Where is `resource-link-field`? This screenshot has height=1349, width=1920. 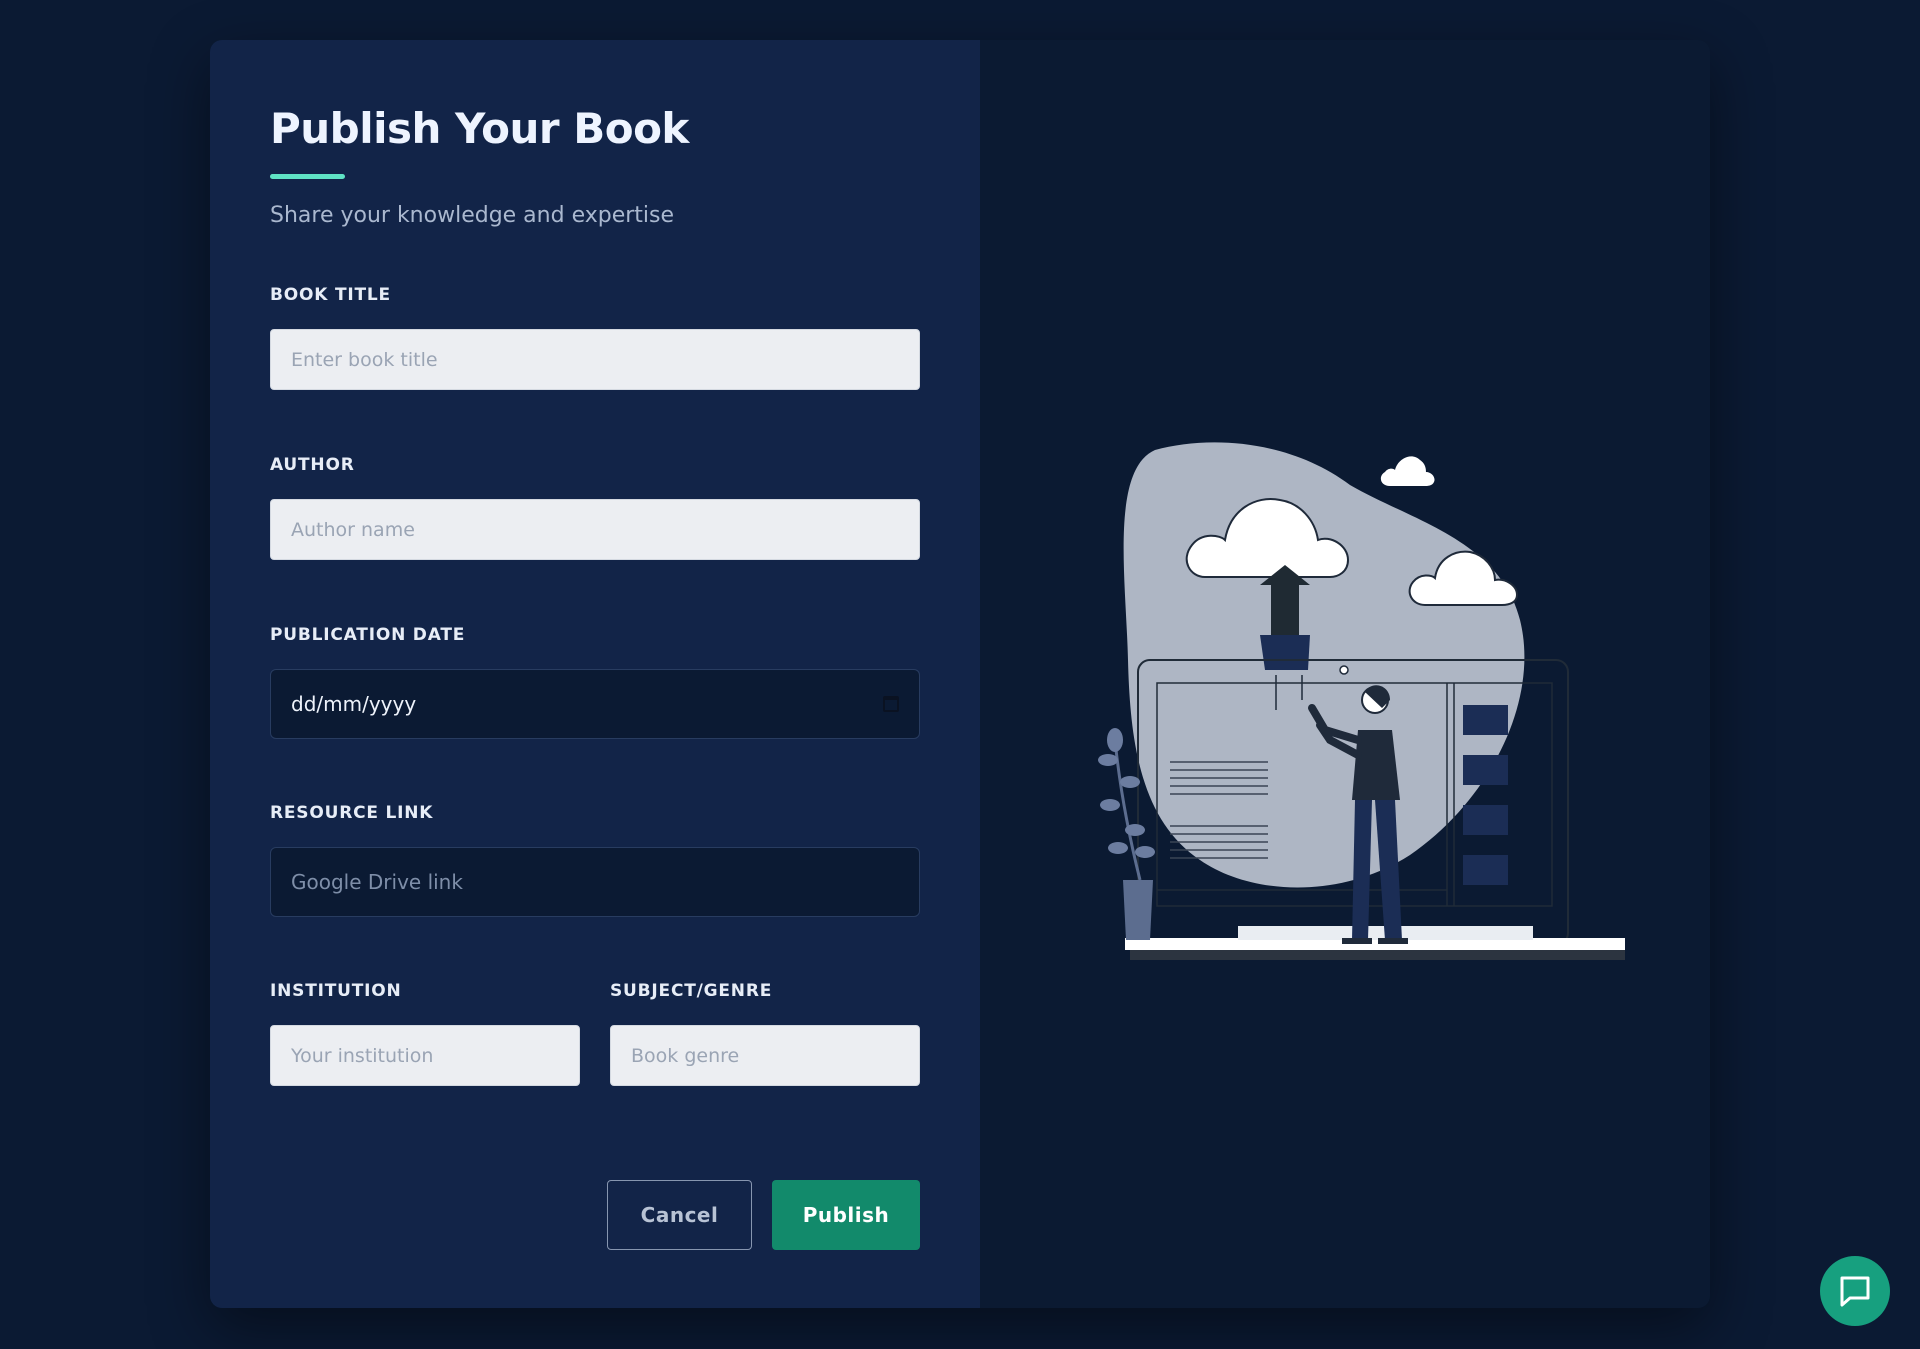
resource-link-field is located at coordinates (595, 882).